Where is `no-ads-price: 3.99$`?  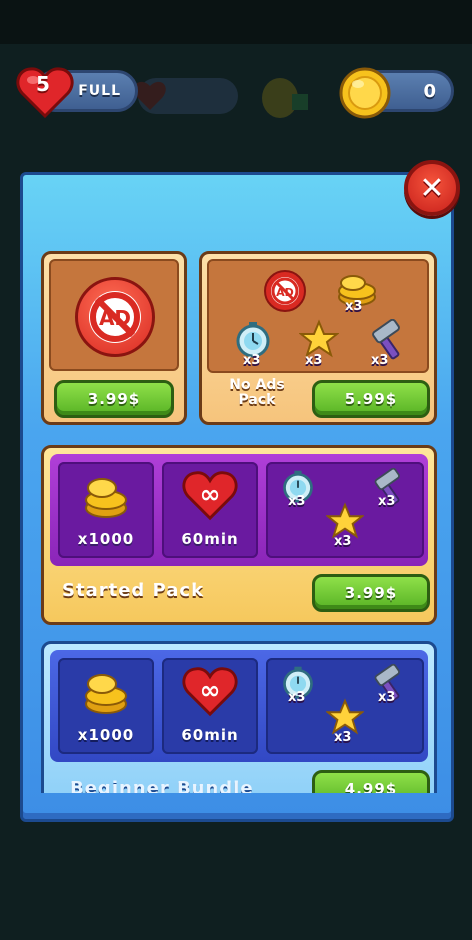 no-ads-price: 3.99$ is located at coordinates (114, 399).